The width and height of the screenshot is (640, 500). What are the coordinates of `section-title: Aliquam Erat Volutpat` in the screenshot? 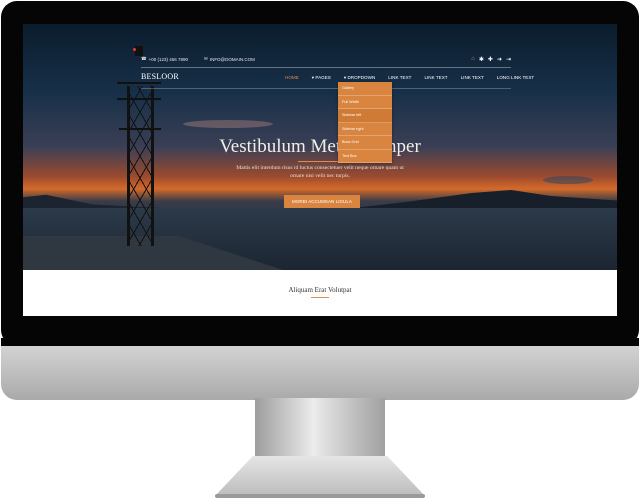 It's located at (320, 290).